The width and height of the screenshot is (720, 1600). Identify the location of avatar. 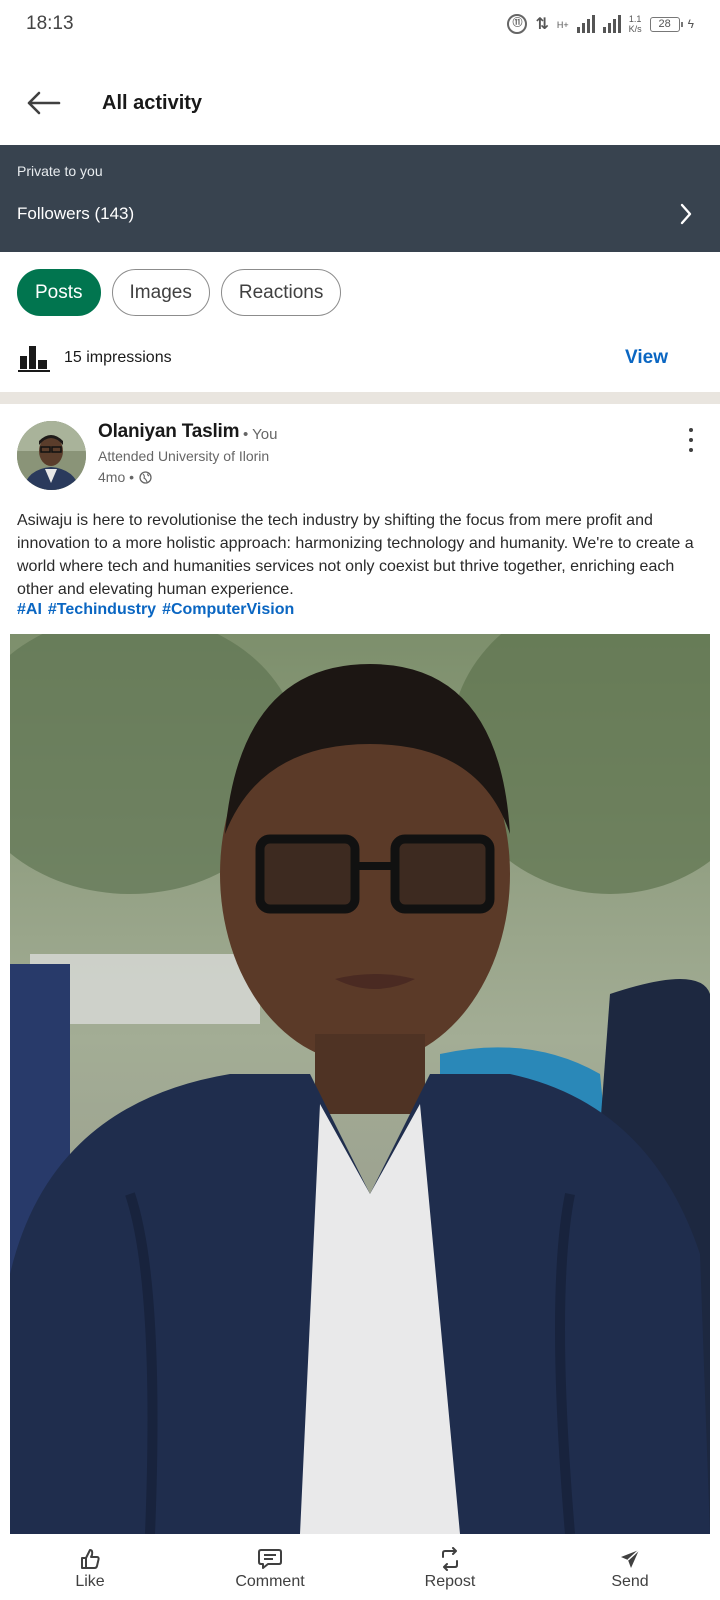
(51, 455).